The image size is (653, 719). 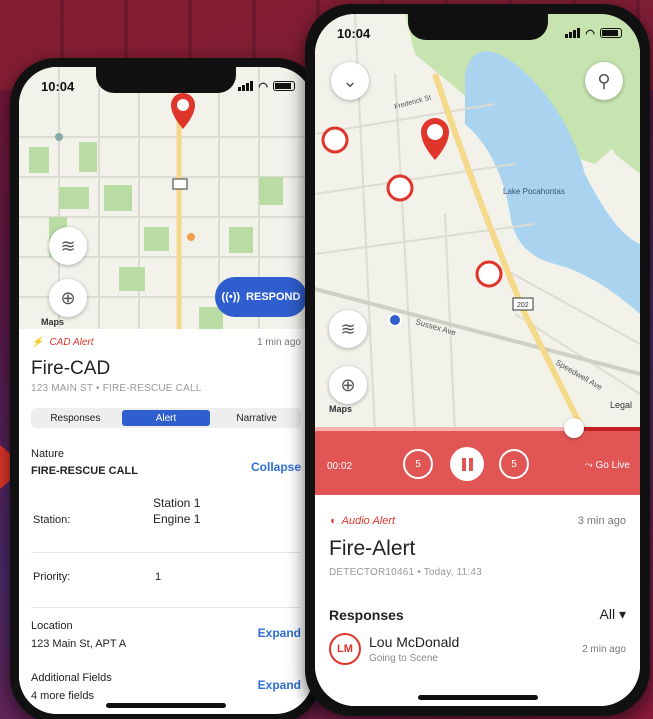 I want to click on route-badge: 202, so click(x=523, y=305).